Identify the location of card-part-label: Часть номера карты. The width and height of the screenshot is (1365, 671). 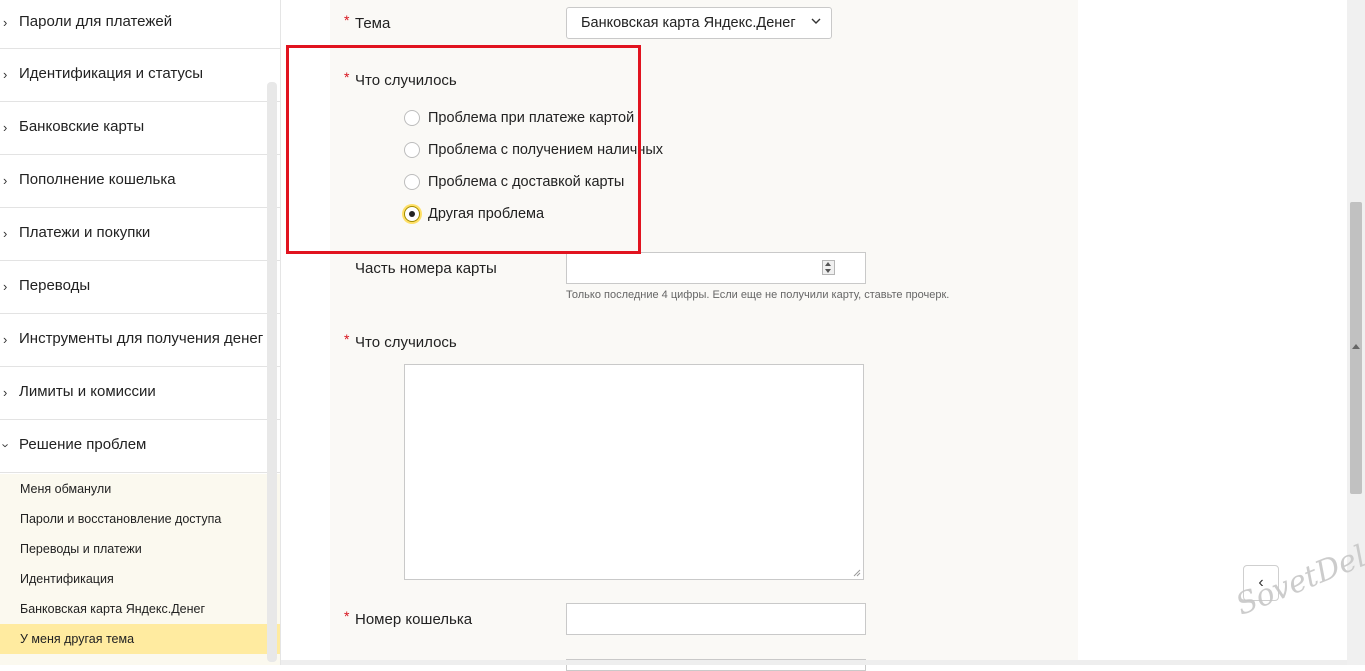
(426, 268).